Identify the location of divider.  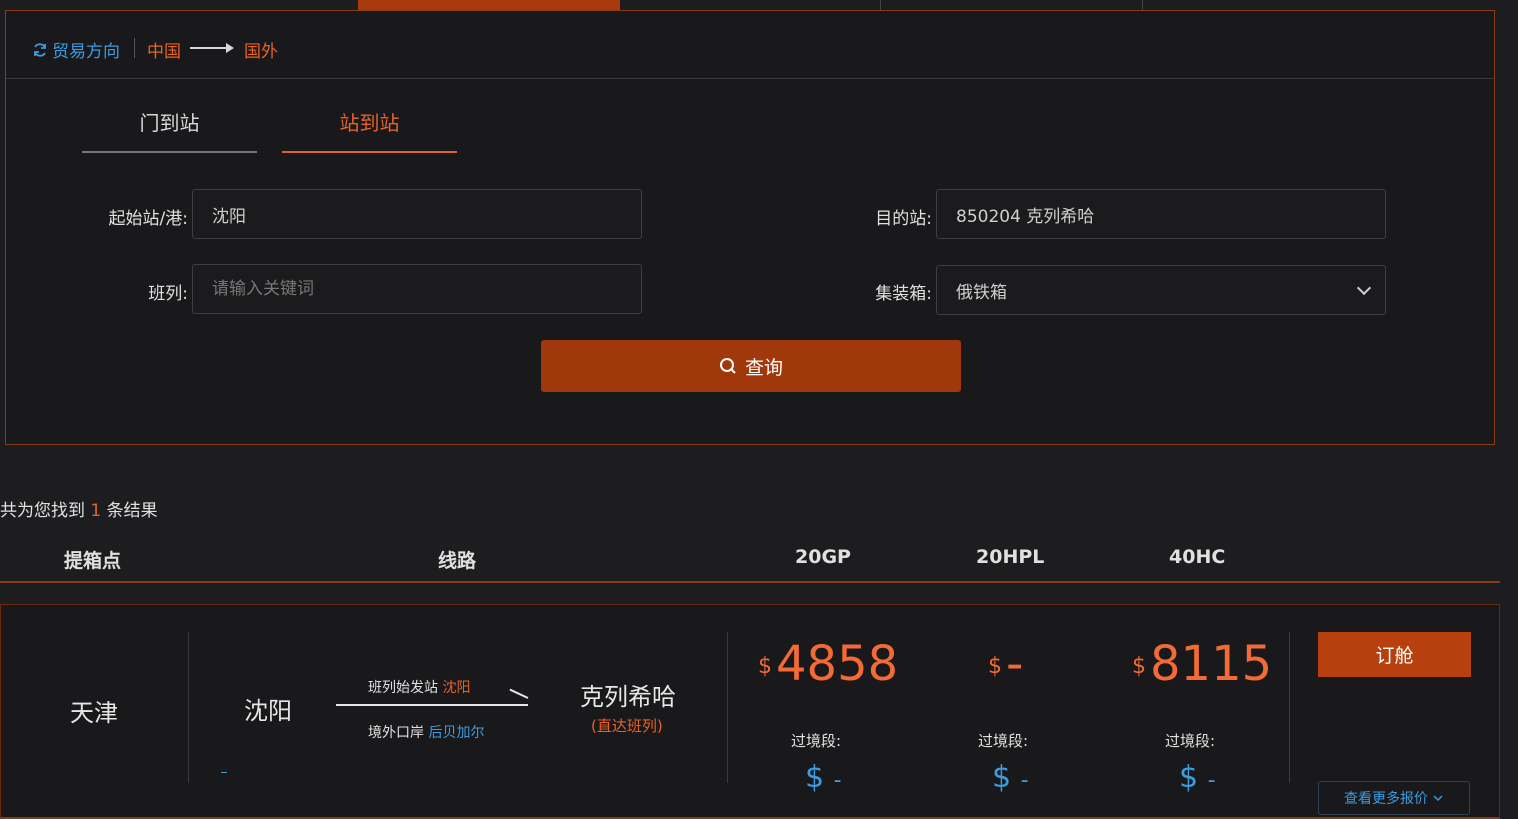
(134, 48).